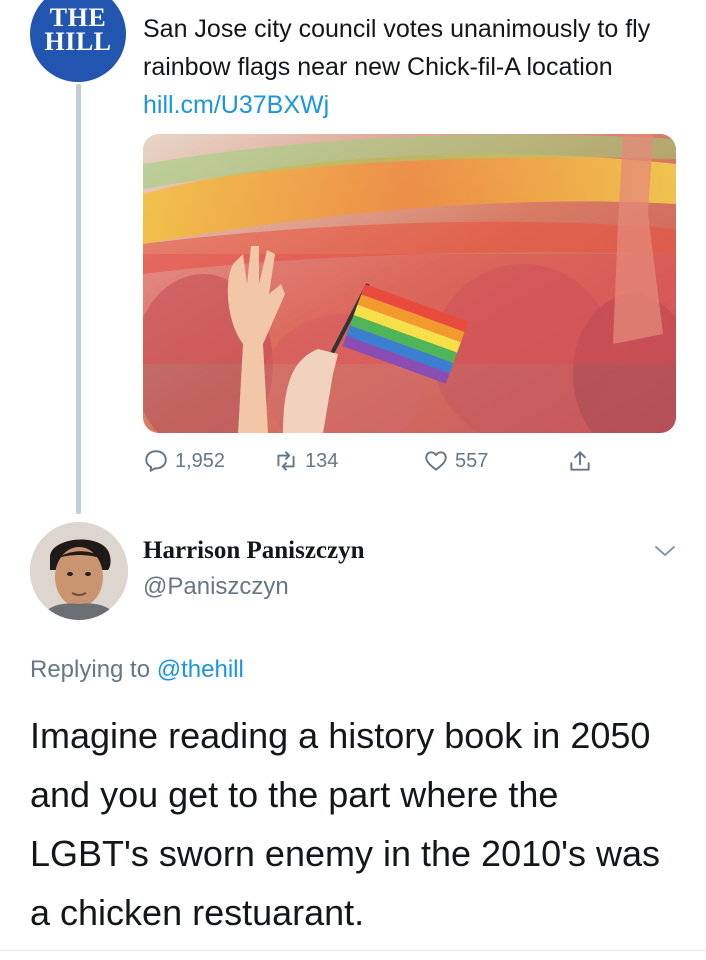 This screenshot has width=706, height=960. What do you see at coordinates (286, 461) in the screenshot?
I see `retweet-icon` at bounding box center [286, 461].